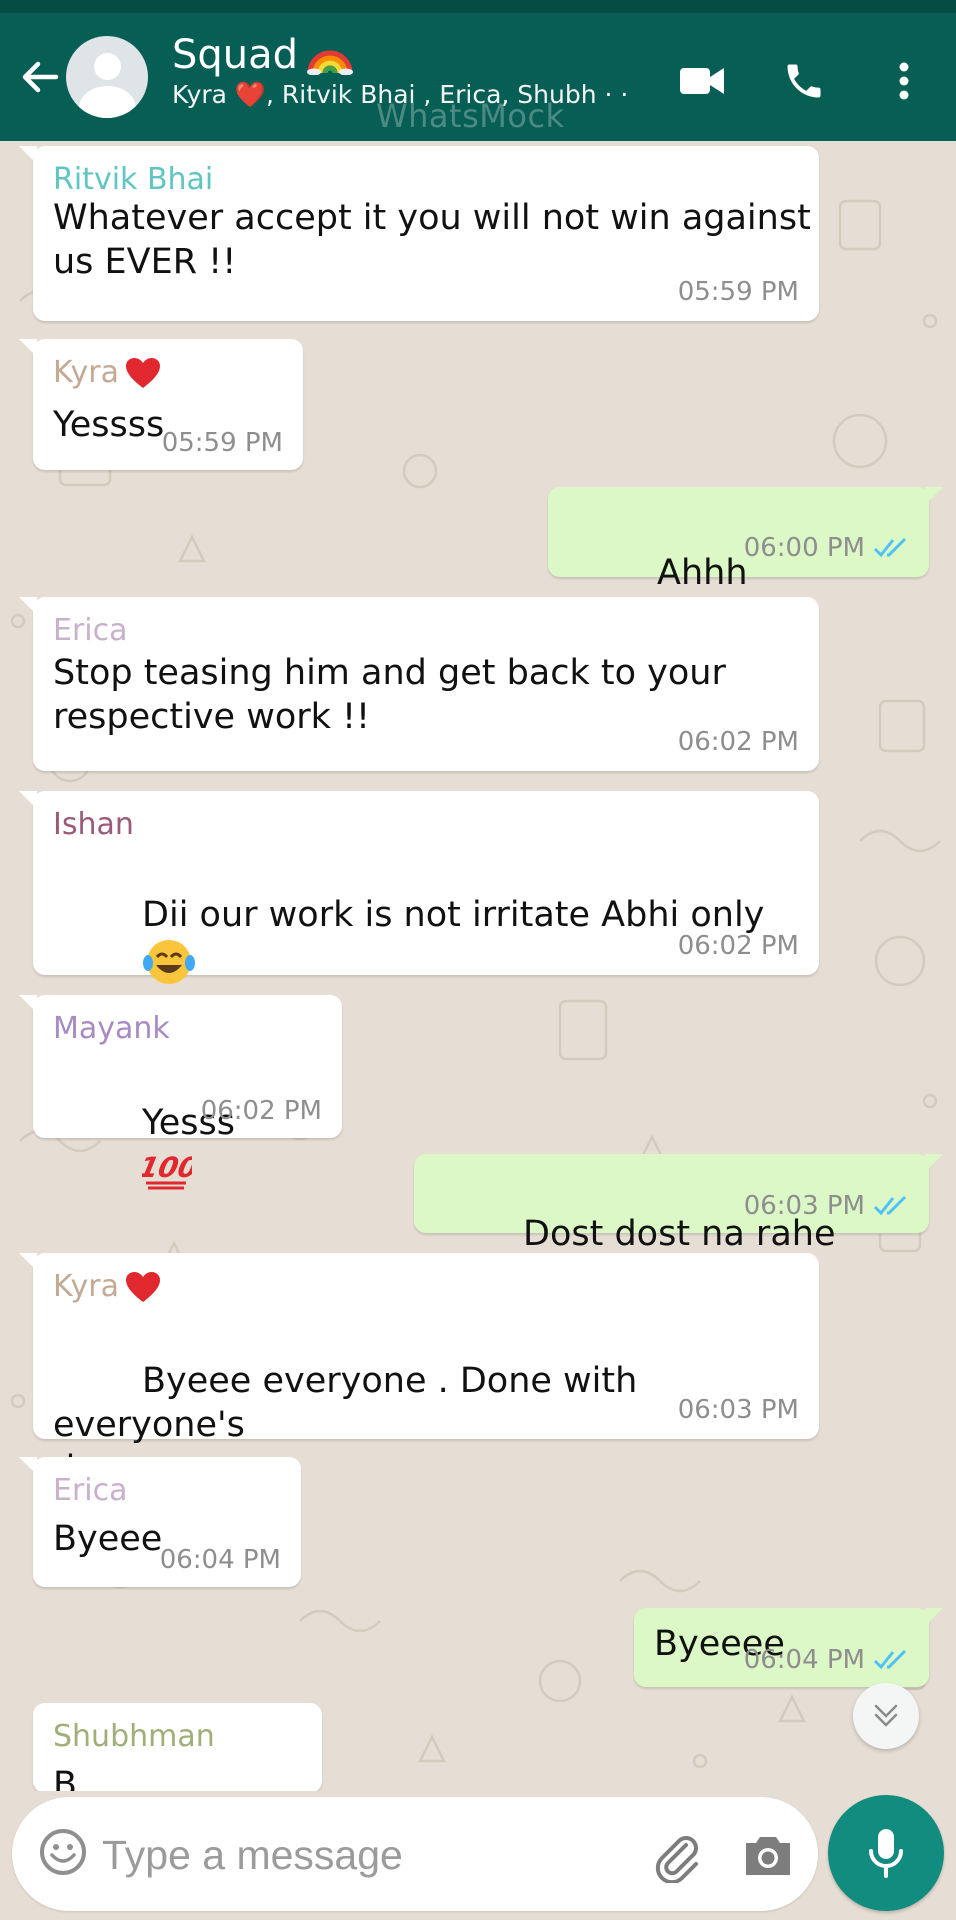 The height and width of the screenshot is (1920, 956). I want to click on message-input, so click(362, 1855).